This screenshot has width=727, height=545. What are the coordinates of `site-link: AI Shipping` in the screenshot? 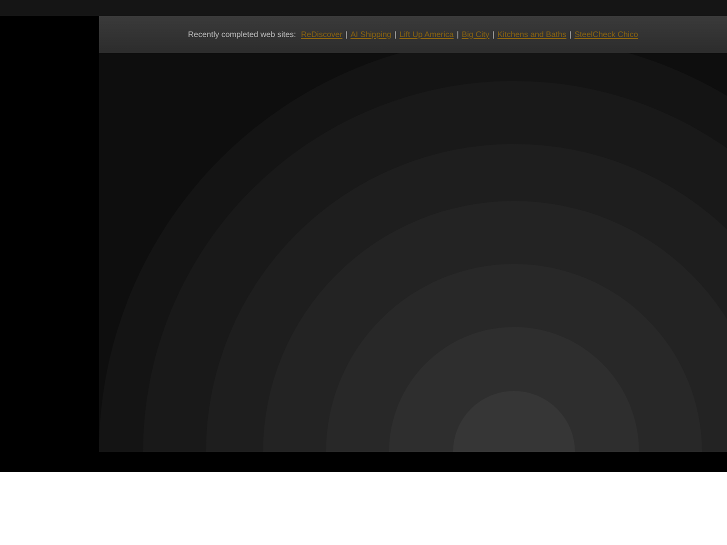 It's located at (371, 34).